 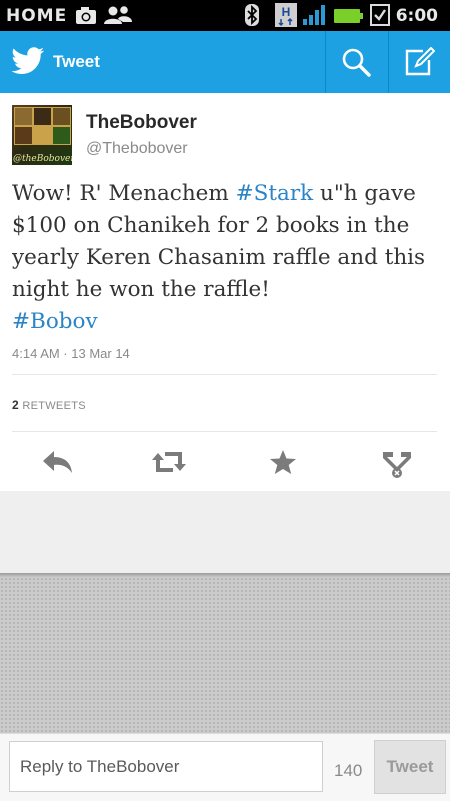 I want to click on signal-icon, so click(x=315, y=17).